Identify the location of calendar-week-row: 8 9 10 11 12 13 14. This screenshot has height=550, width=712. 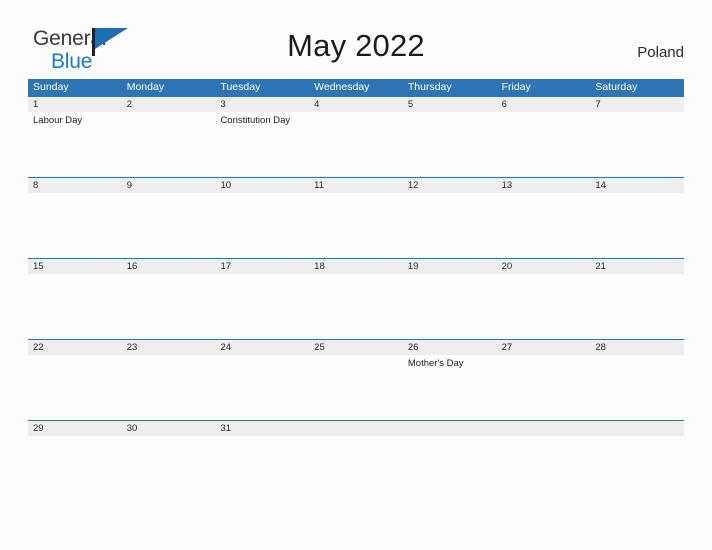
(356, 217).